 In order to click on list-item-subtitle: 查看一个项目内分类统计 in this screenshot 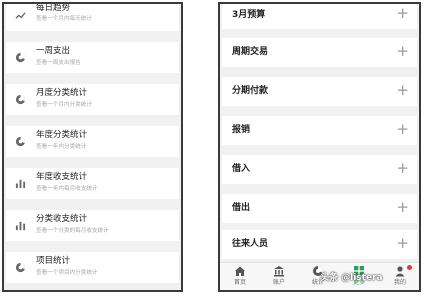, I will do `click(67, 273)`.